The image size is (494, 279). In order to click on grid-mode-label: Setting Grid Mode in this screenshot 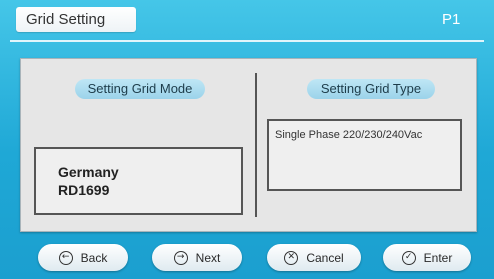, I will do `click(140, 89)`.